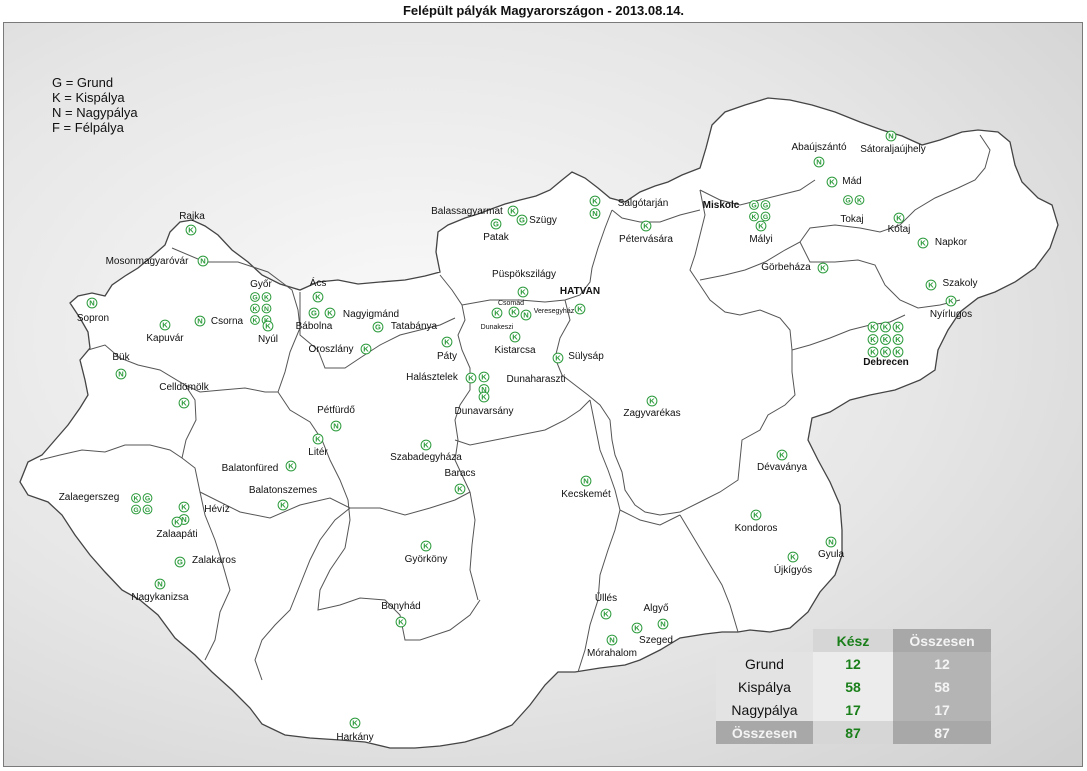 The image size is (1087, 771). Describe the element at coordinates (819, 162) in the screenshot. I see `pitch-marker-abaujszanto: N` at that location.